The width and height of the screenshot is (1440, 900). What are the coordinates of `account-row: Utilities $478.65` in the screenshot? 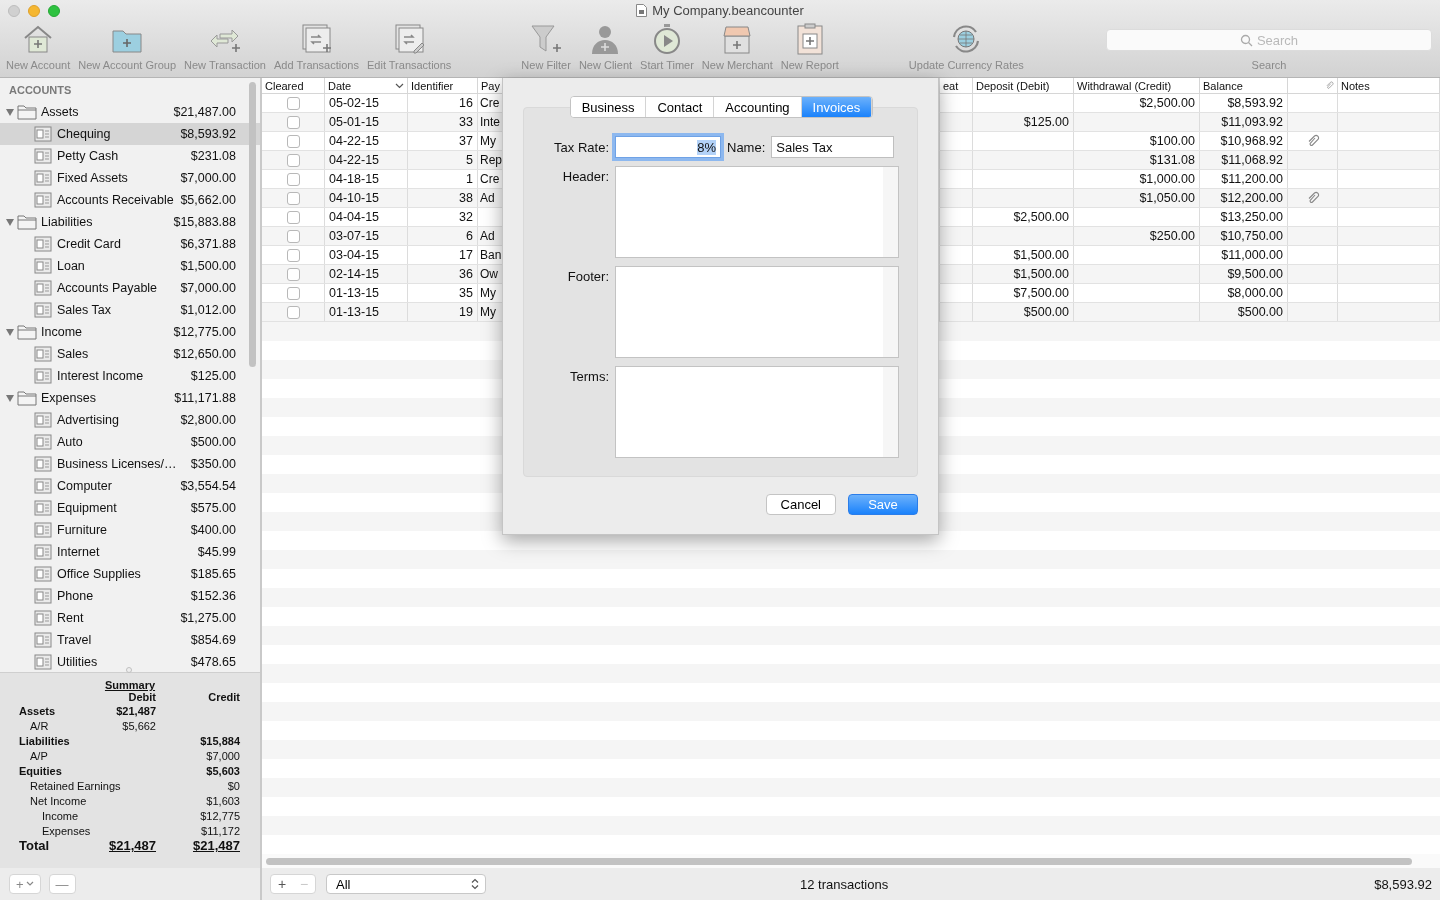 It's located at (130, 662).